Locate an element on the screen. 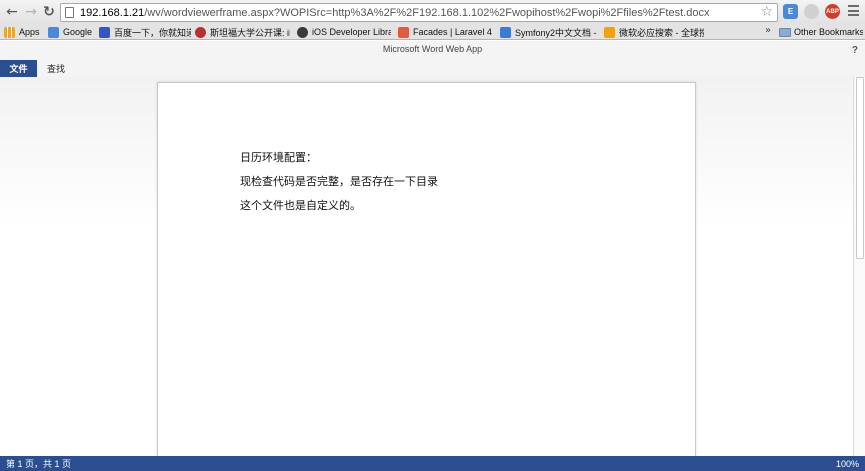 This screenshot has height=471, width=865. status-bar: 第 1 页，共 1 页 100% is located at coordinates (432, 463).